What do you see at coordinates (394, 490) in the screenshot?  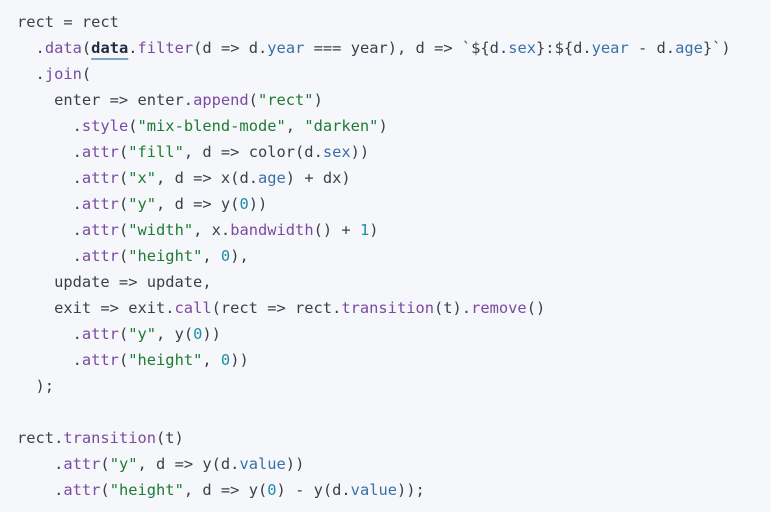 I see `code-line: .attr("height", d => y(0) - y(d.value));` at bounding box center [394, 490].